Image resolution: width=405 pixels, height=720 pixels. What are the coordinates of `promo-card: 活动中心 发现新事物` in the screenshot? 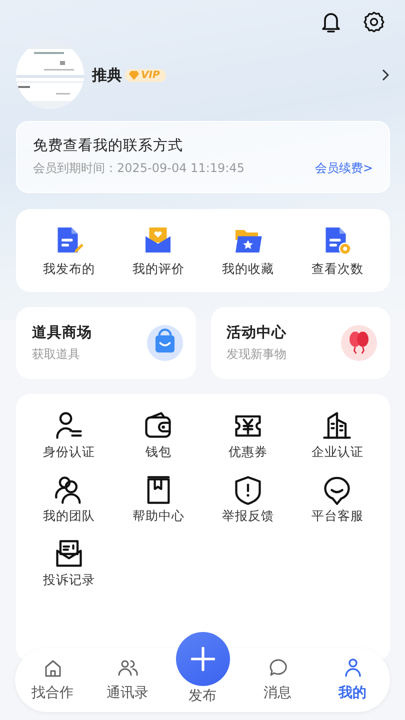 It's located at (300, 343).